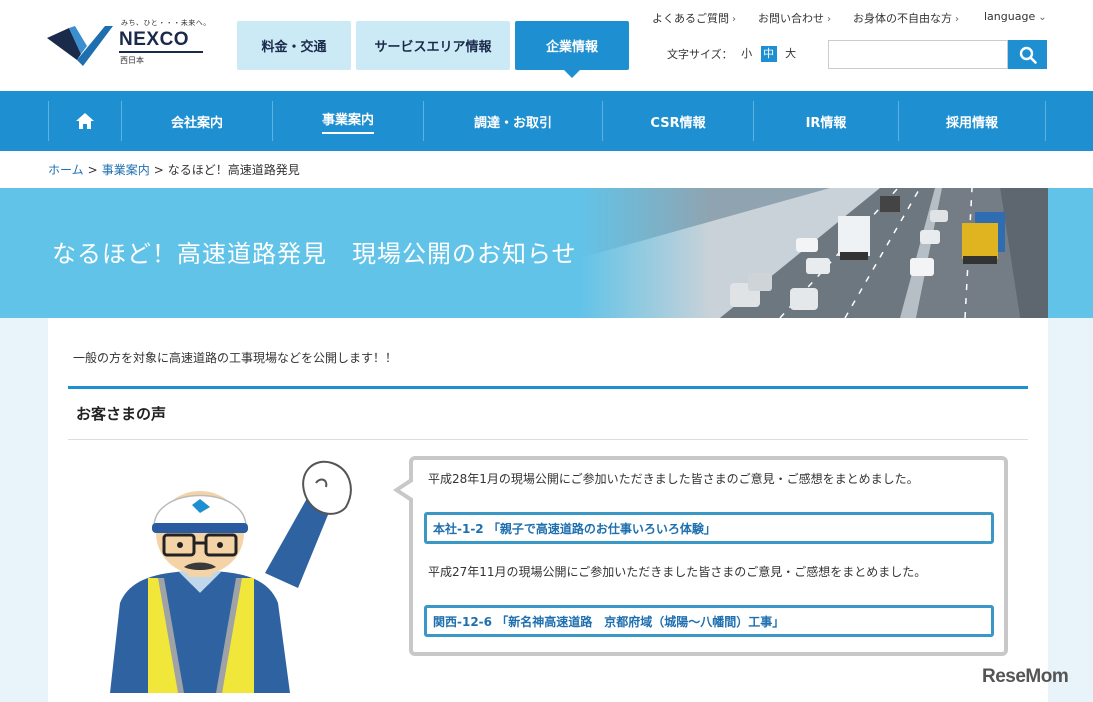  What do you see at coordinates (166, 23) in the screenshot?
I see `logo-tagline: みち、ひと・・・未来へ。` at bounding box center [166, 23].